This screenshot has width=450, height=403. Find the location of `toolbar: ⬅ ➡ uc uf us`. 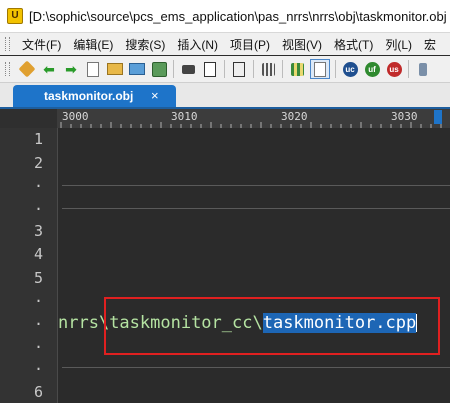

toolbar: ⬅ ➡ uc uf us is located at coordinates (225, 69).